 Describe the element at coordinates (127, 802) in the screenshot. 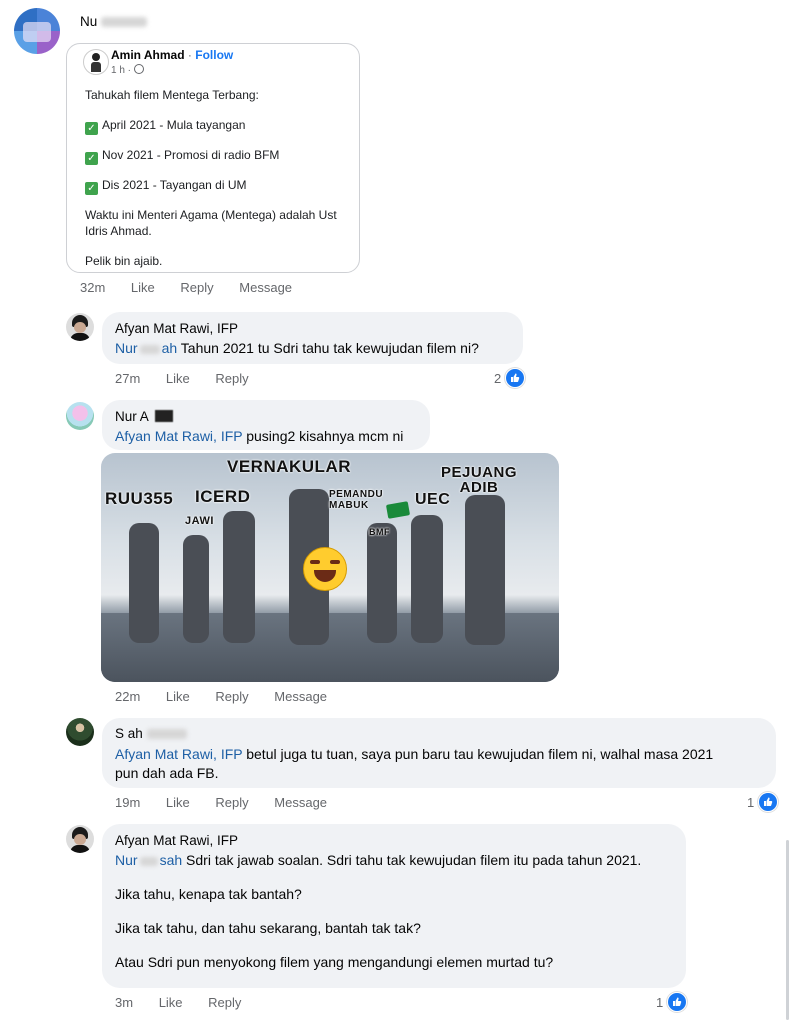

I see `comment-time: 19m` at that location.